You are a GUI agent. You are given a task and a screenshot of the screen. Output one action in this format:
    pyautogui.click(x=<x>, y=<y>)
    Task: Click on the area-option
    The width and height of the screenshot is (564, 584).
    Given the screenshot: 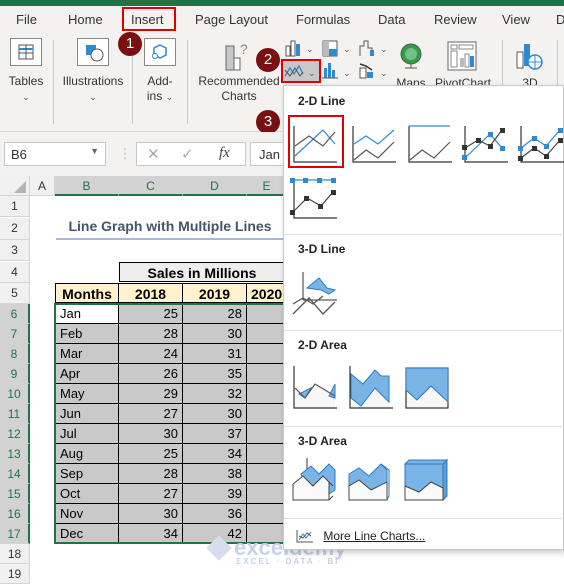 What is the action you would take?
    pyautogui.click(x=314, y=387)
    